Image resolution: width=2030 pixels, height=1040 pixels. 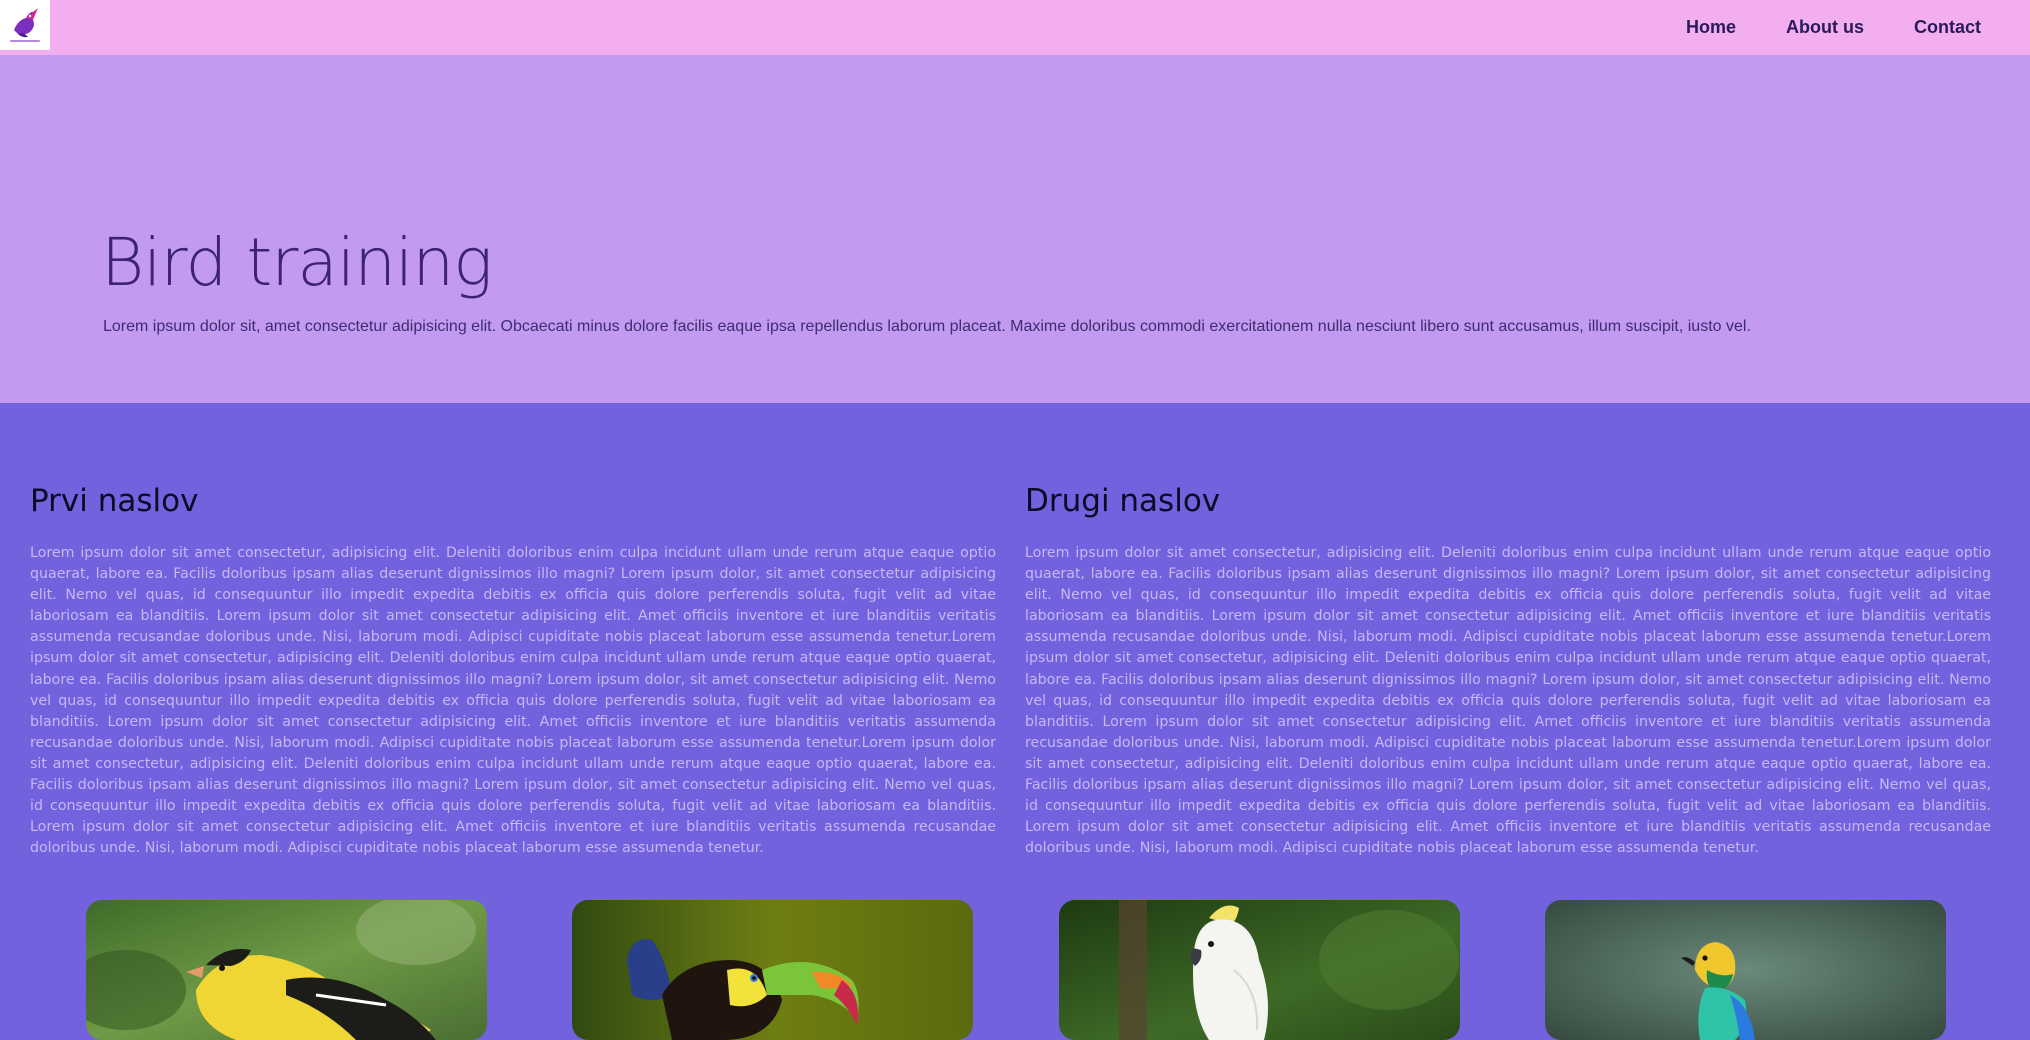 What do you see at coordinates (1015, 970) in the screenshot?
I see `bird-gallery` at bounding box center [1015, 970].